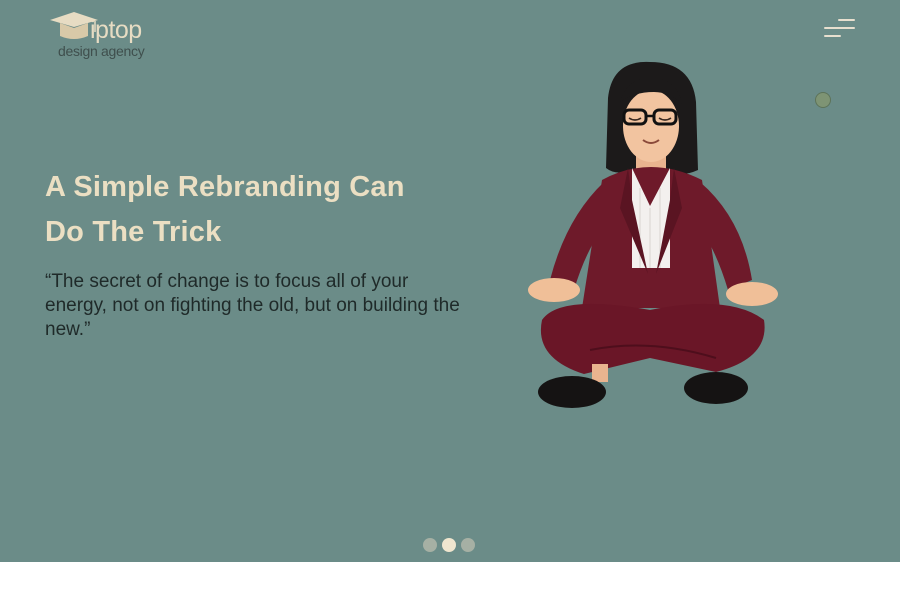  I want to click on logo-tagline: design agency, so click(101, 51).